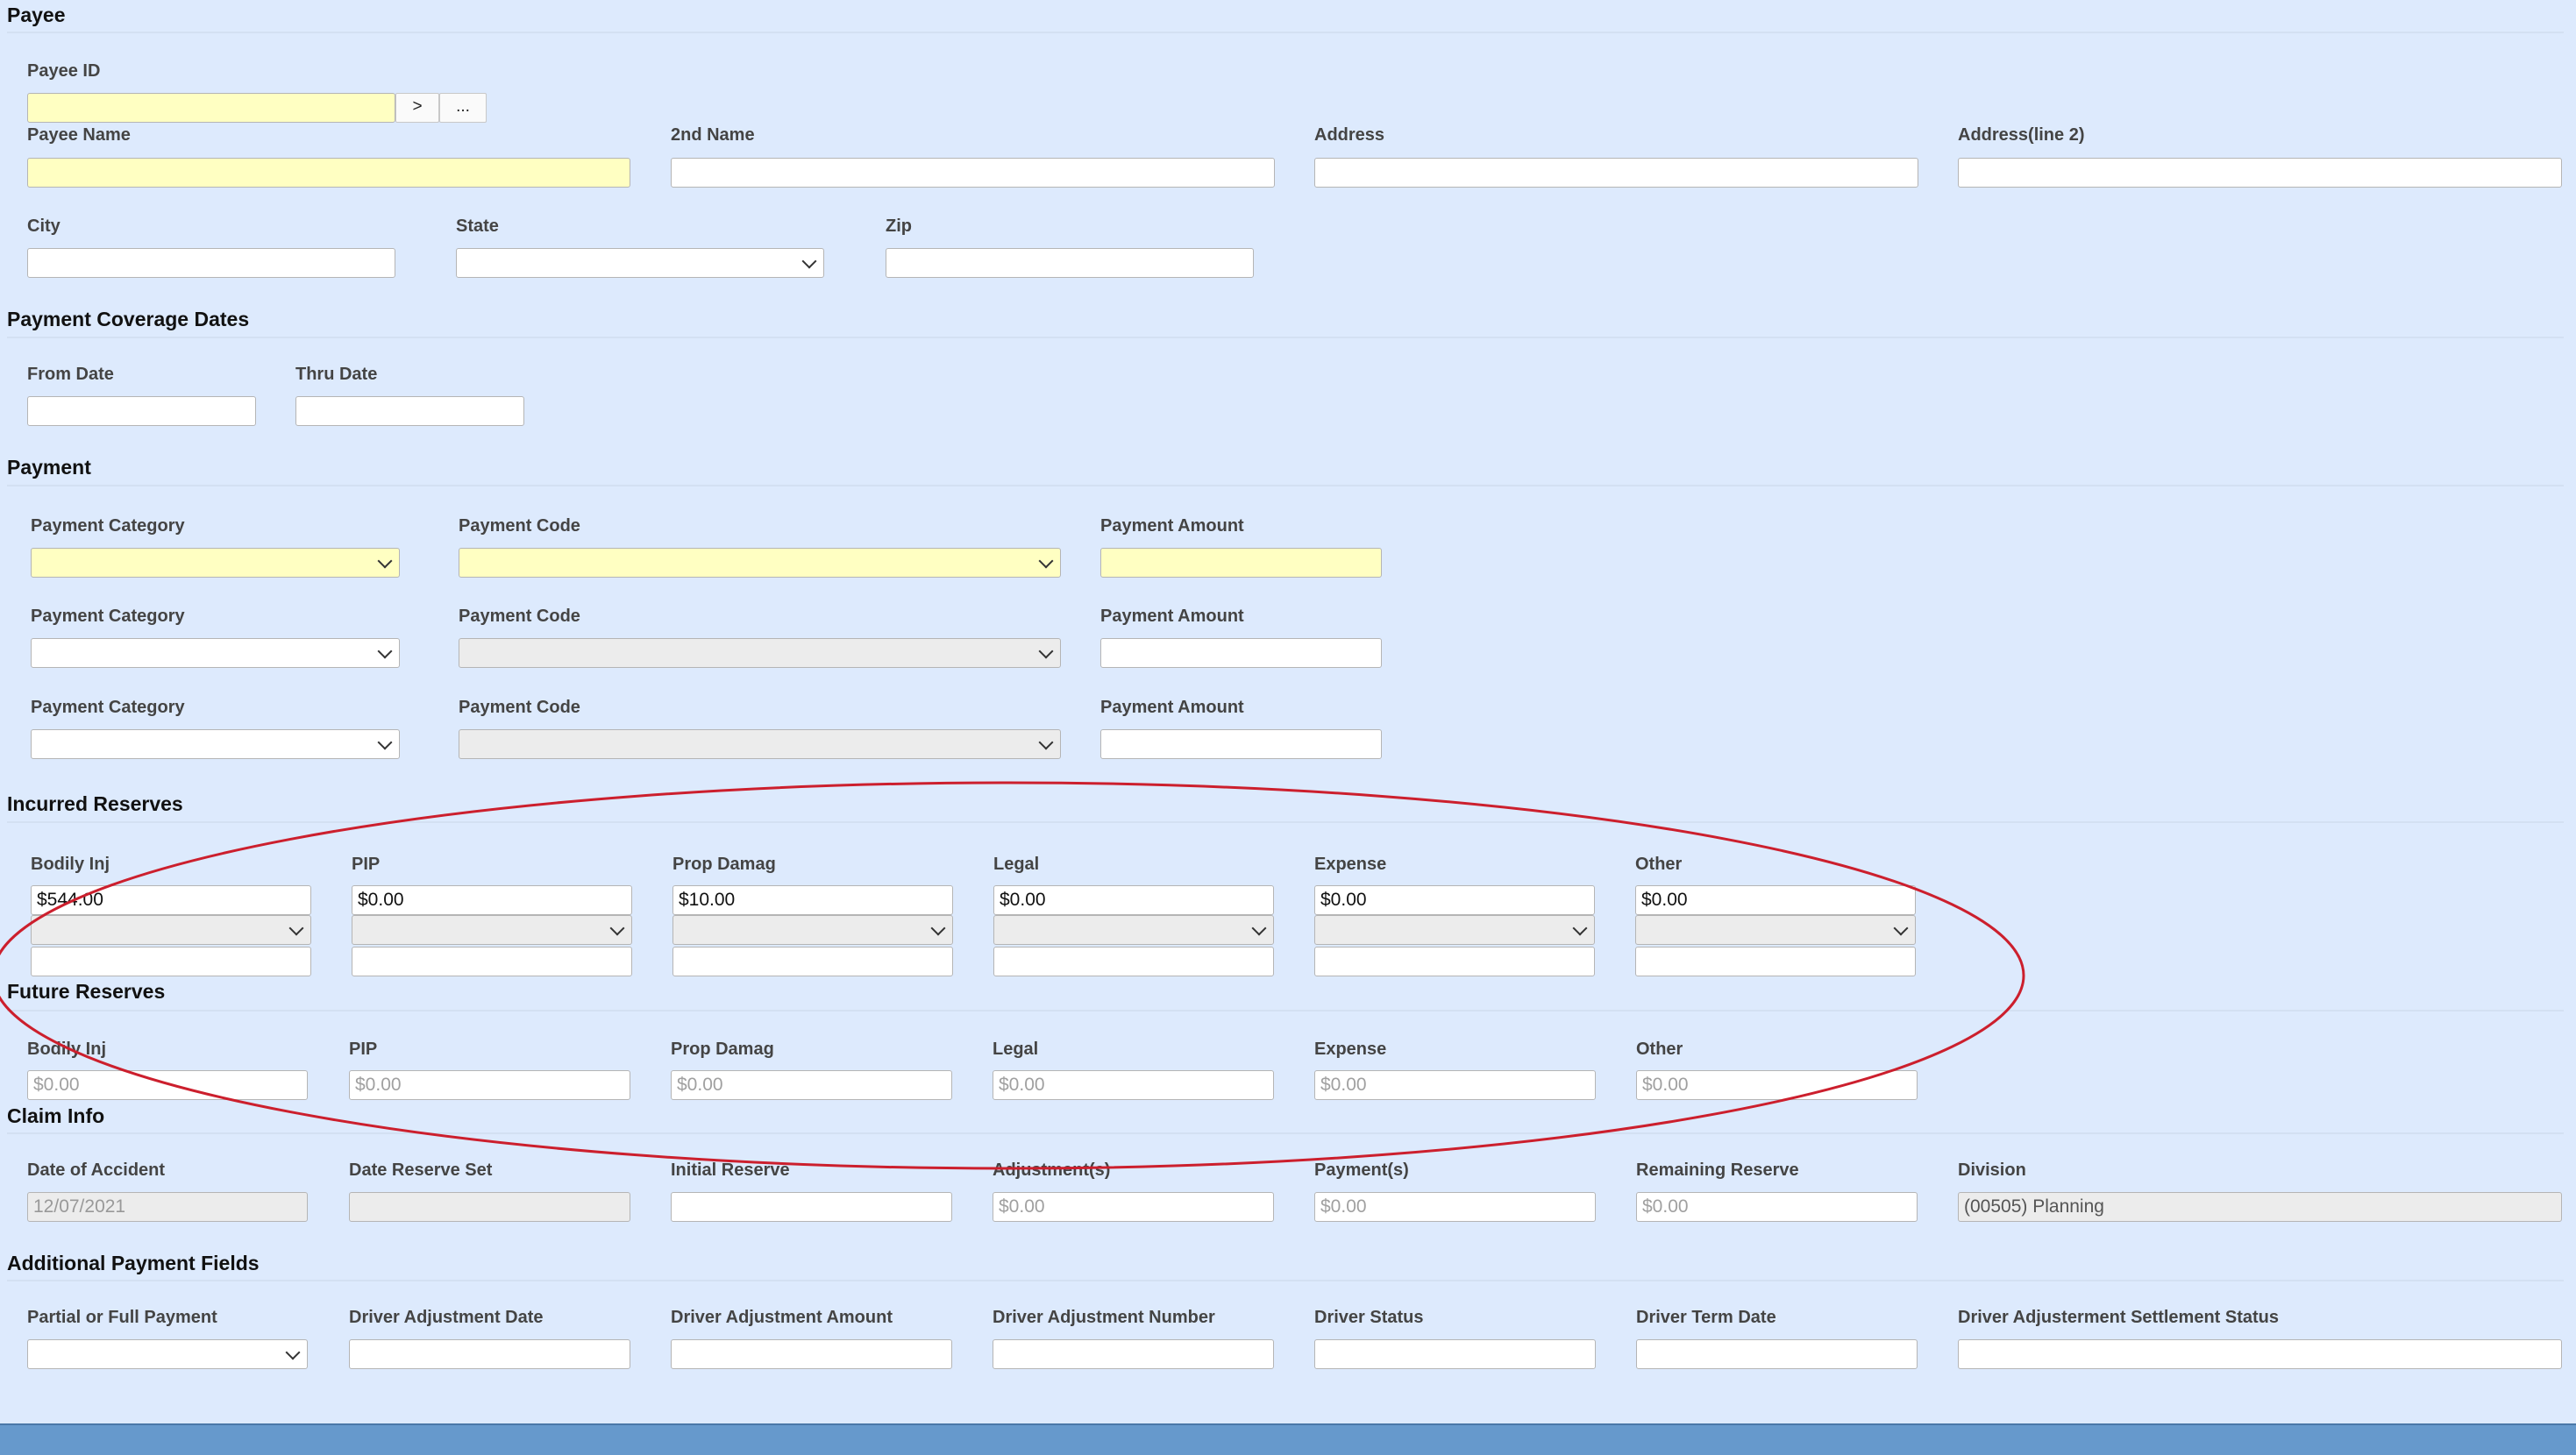  I want to click on future-bodily-inj-input, so click(167, 1085).